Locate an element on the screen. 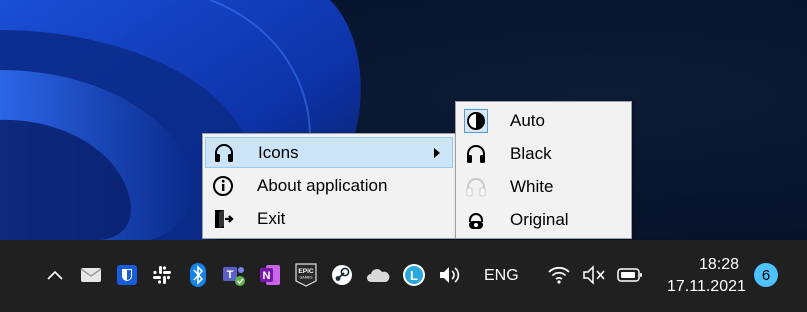 This screenshot has height=312, width=807. notification-badge: 6 is located at coordinates (766, 275).